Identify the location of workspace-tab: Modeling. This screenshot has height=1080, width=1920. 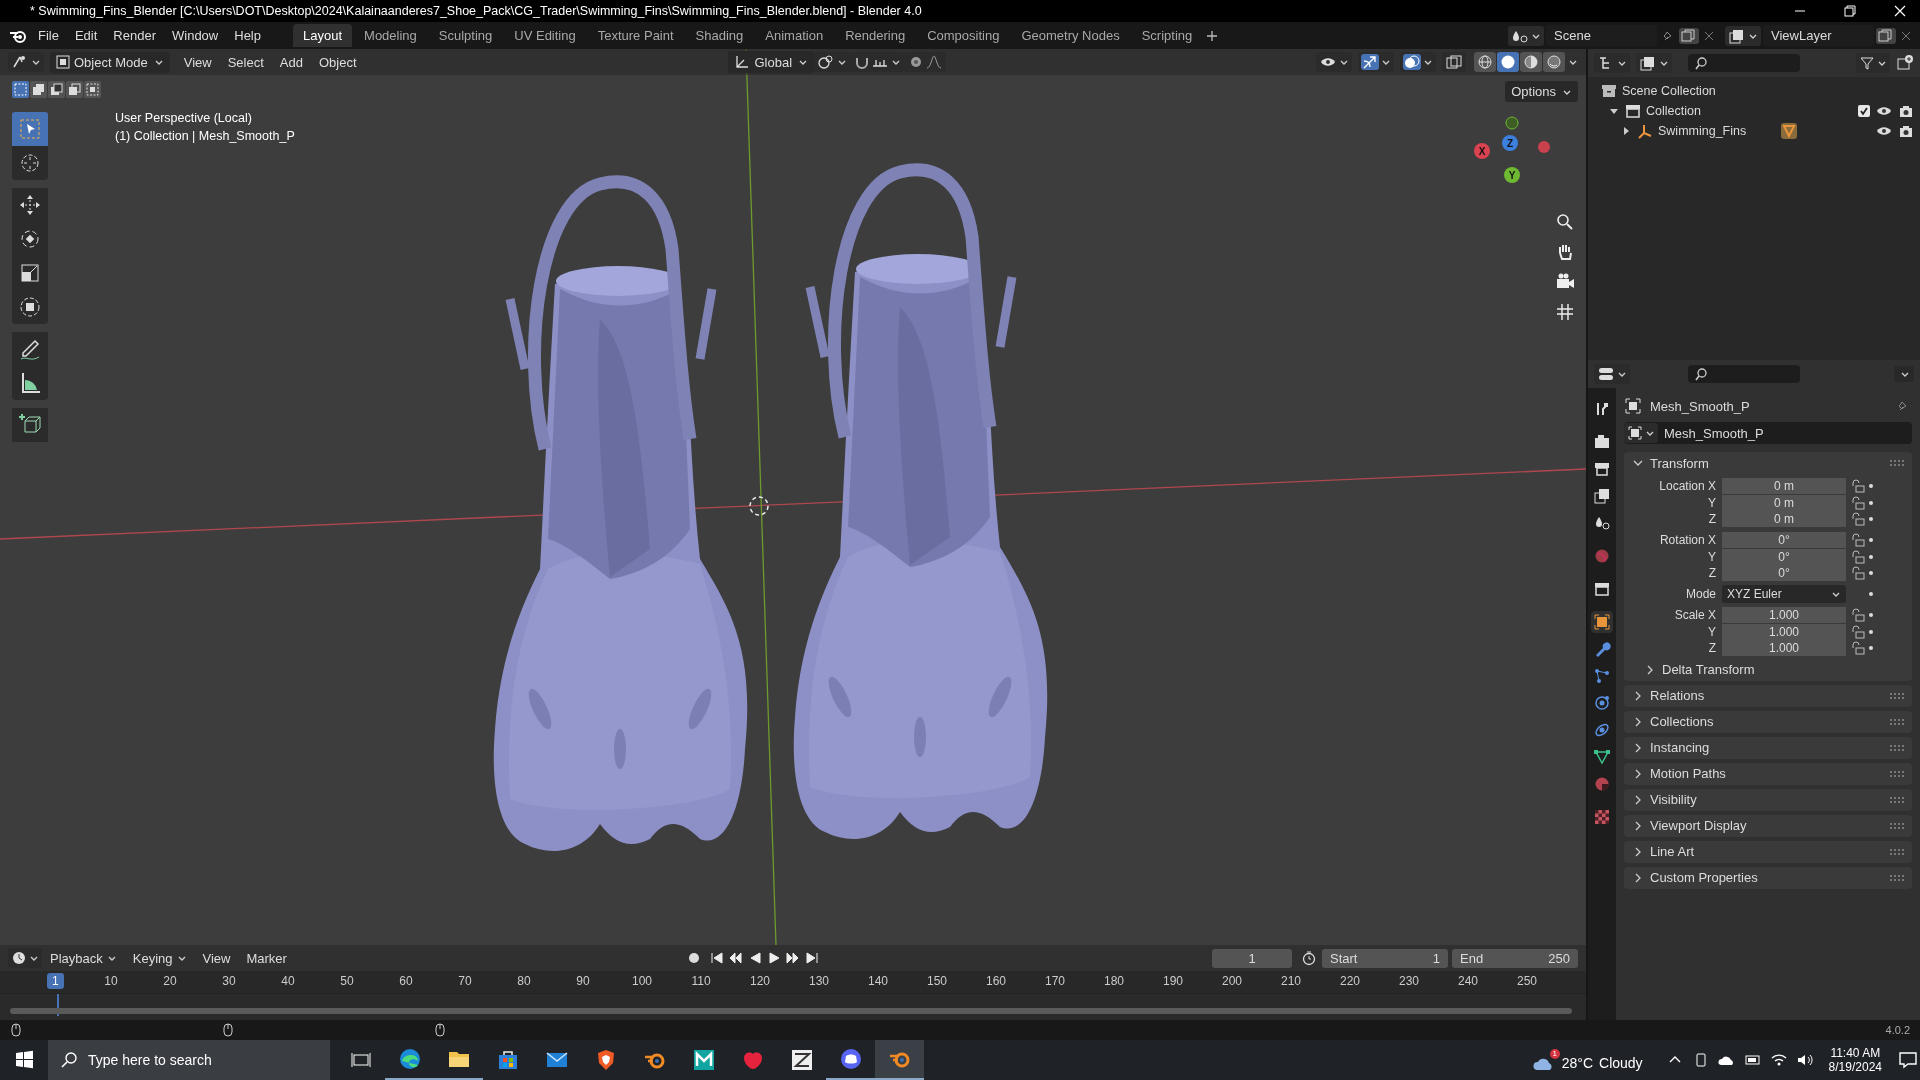
(390, 35).